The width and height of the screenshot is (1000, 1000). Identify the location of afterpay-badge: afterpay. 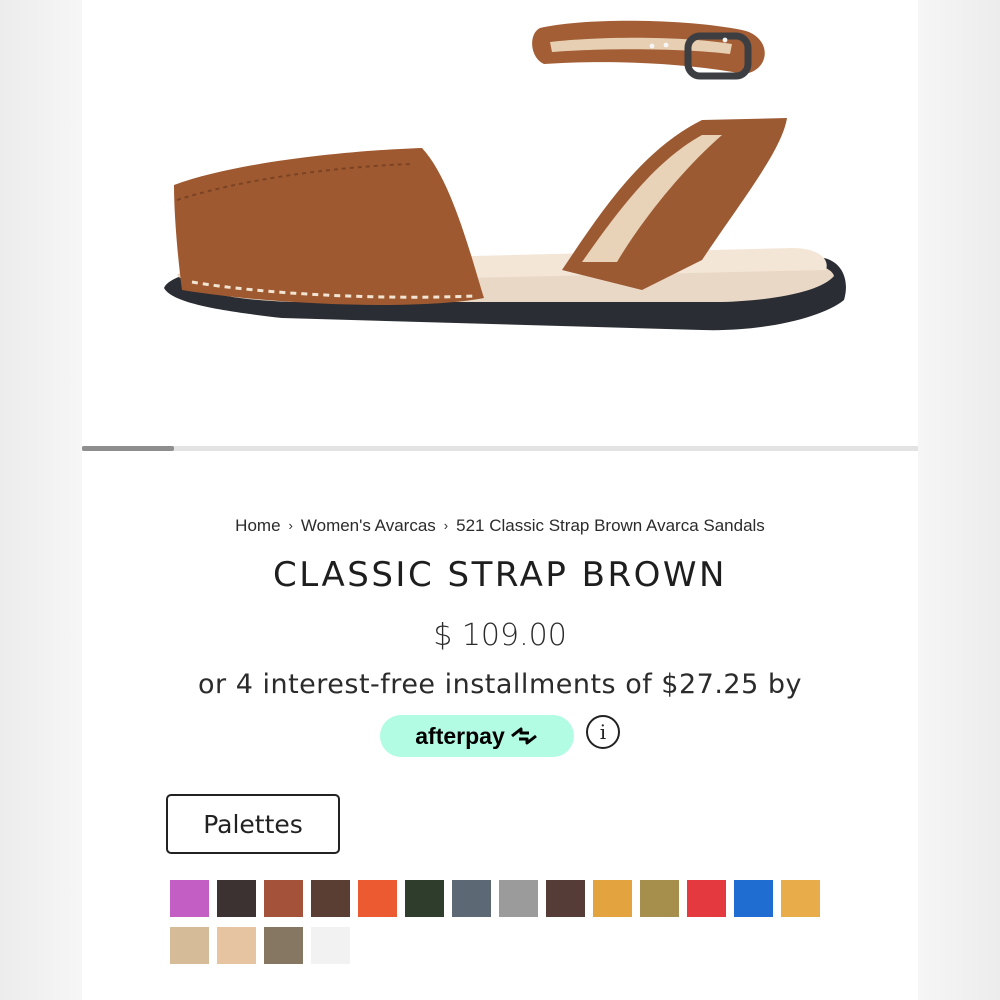
(477, 736).